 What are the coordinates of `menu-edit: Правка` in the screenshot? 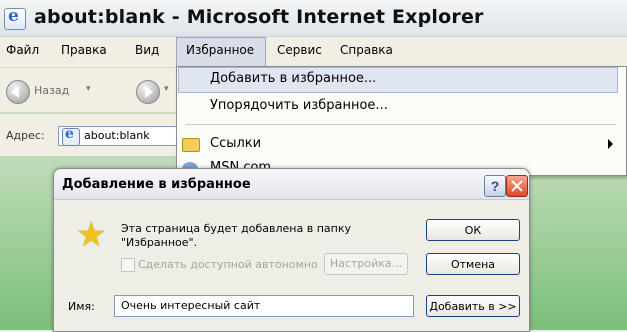 It's located at (84, 50).